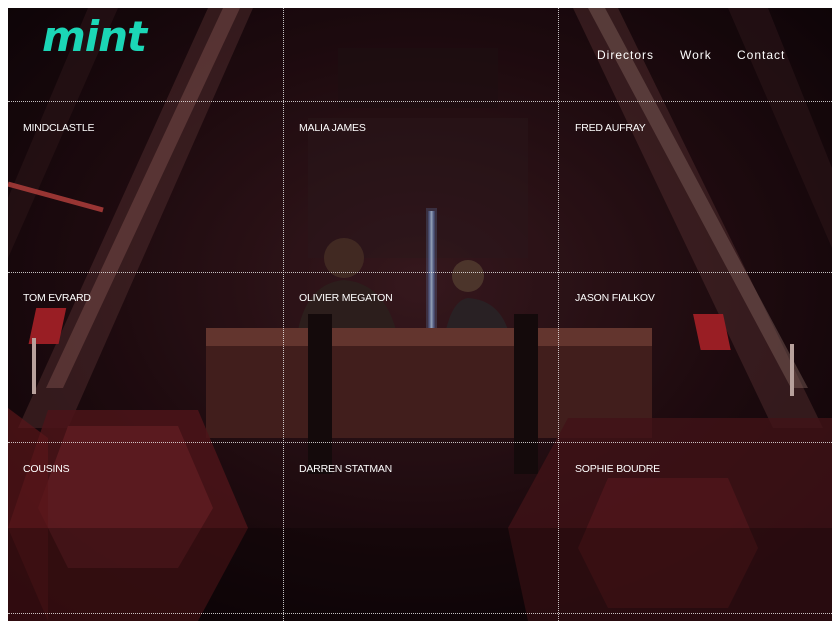 The height and width of the screenshot is (621, 832). What do you see at coordinates (615, 298) in the screenshot?
I see `director-link: JASON FIALKOV` at bounding box center [615, 298].